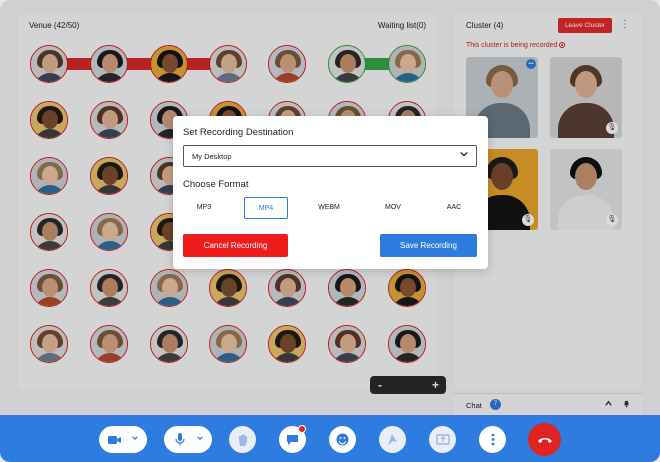 The height and width of the screenshot is (462, 660). Describe the element at coordinates (428, 245) in the screenshot. I see `save-recording-button: Save Recording` at that location.